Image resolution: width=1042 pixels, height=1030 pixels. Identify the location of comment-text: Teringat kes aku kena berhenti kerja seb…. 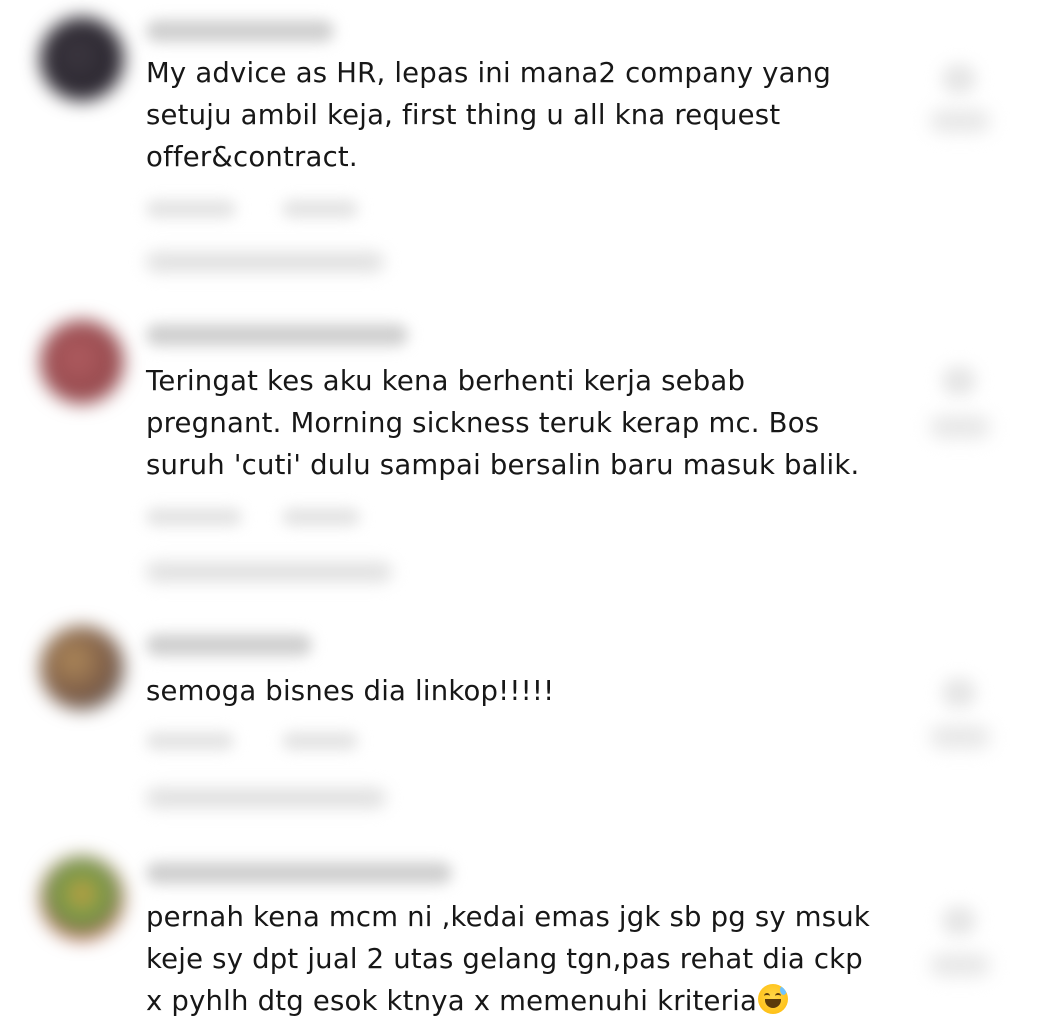
(503, 423).